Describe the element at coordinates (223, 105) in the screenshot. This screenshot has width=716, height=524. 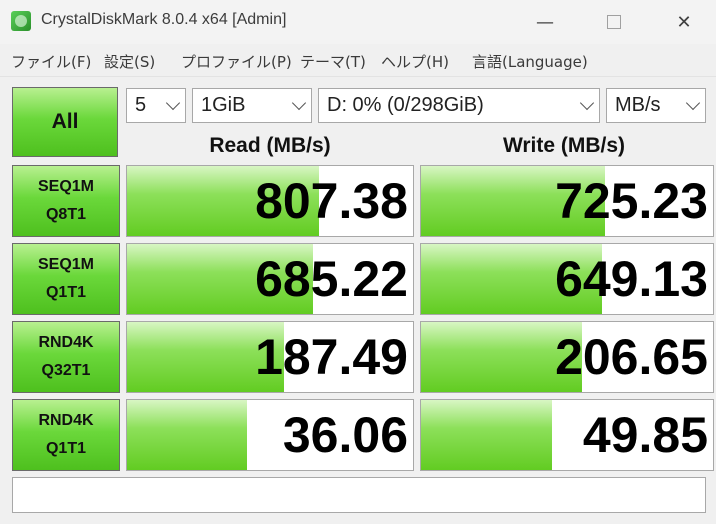
I see `size-value: 1GiB` at that location.